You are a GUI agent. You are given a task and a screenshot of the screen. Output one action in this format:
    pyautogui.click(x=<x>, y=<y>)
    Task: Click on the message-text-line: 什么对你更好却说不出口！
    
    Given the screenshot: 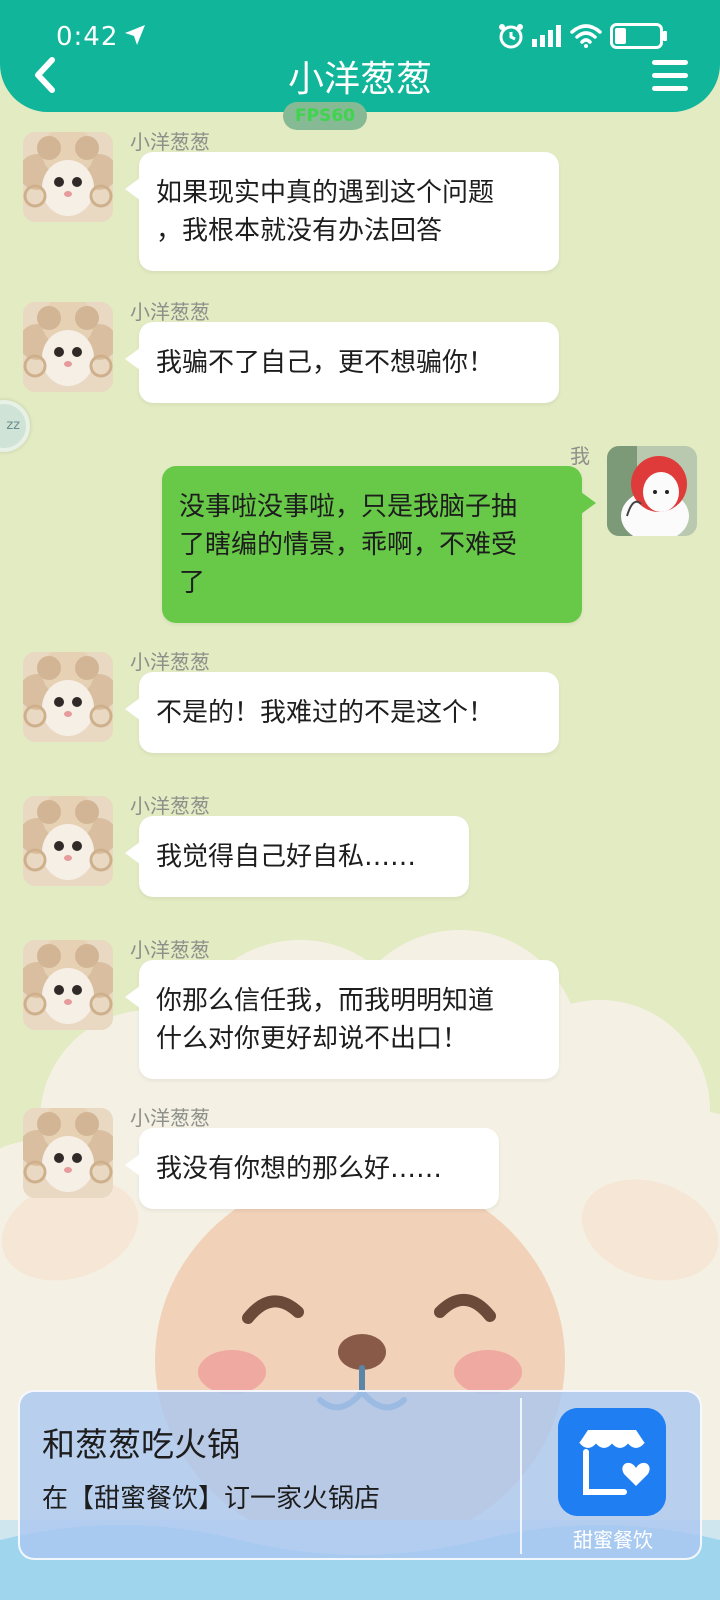 What is the action you would take?
    pyautogui.click(x=312, y=1039)
    